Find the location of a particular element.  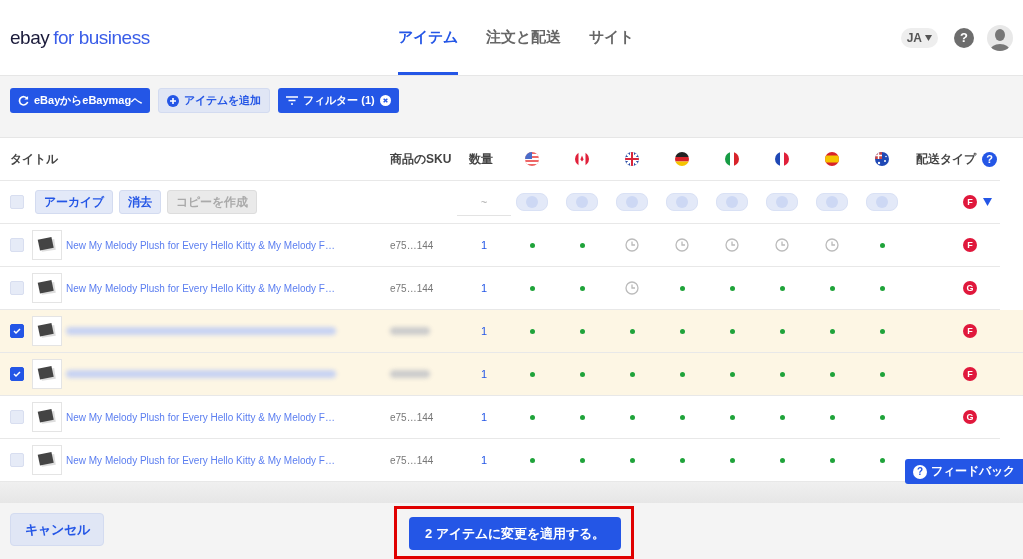

column-header: 数量 is located at coordinates (481, 159).